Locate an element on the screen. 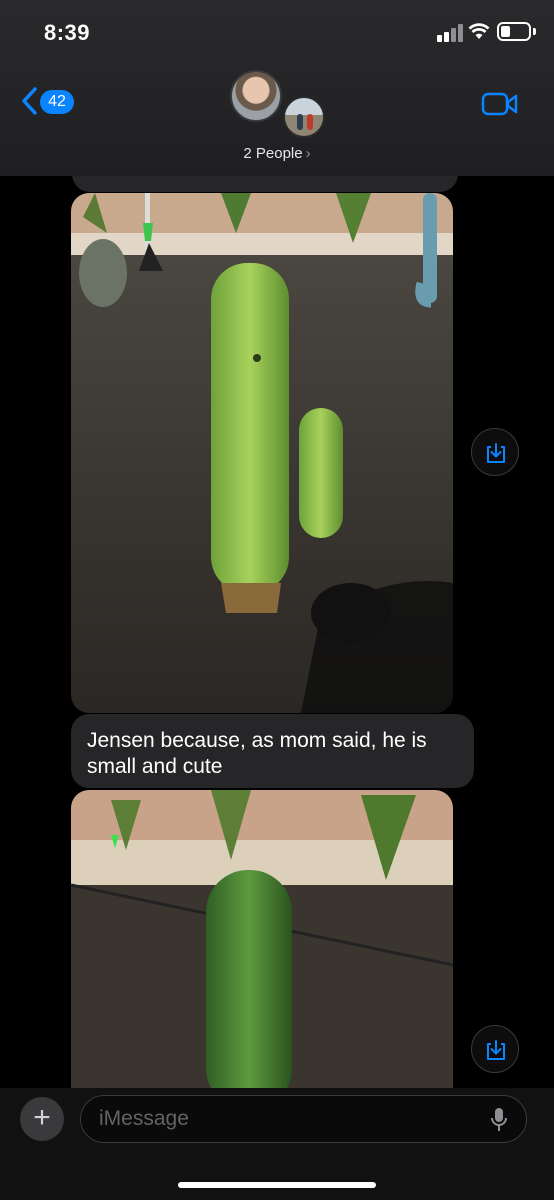 This screenshot has height=1200, width=554. participants-button: 2 People › is located at coordinates (277, 153).